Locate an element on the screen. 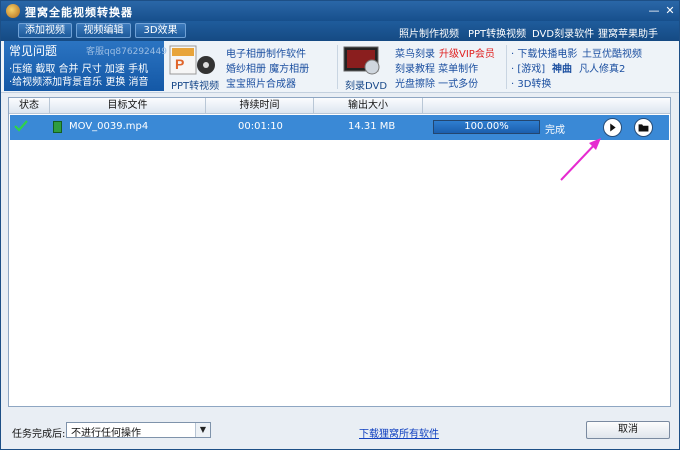  progress-bar: 100.00% is located at coordinates (486, 127).